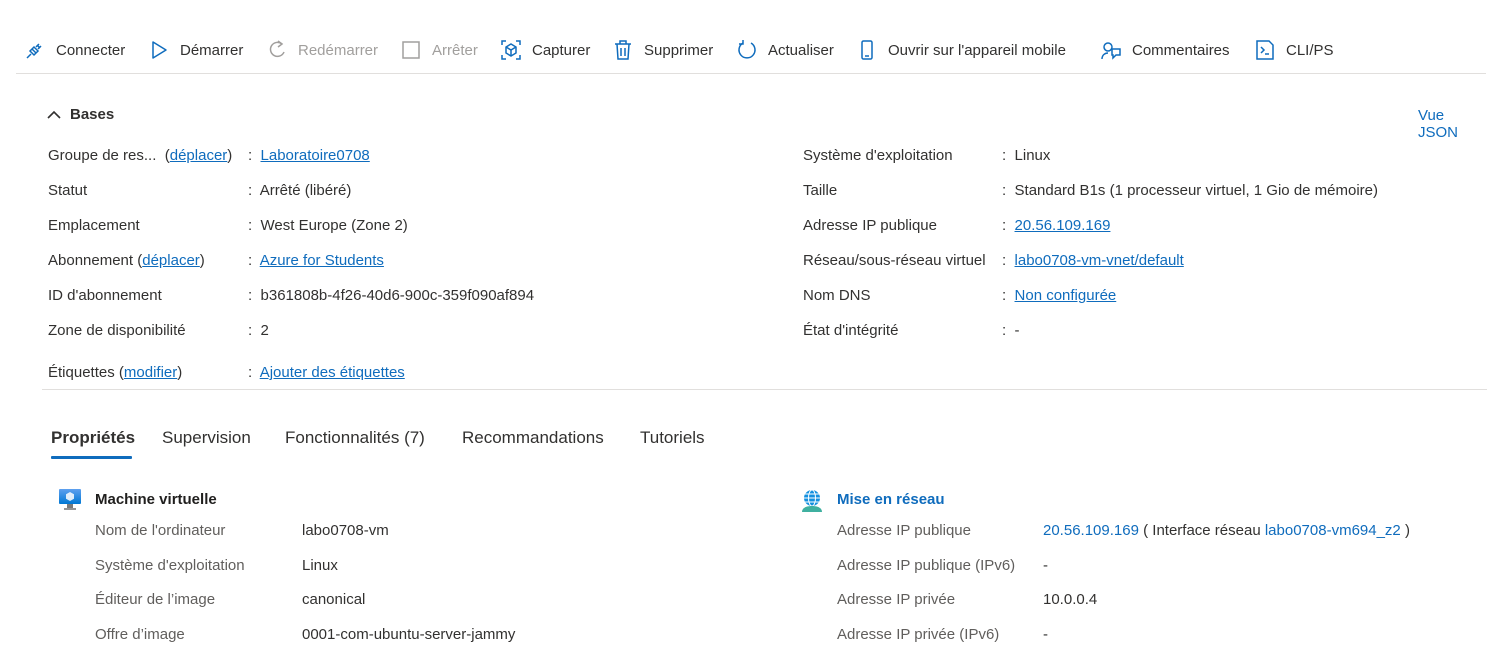 The image size is (1487, 665). What do you see at coordinates (1181, 50) in the screenshot?
I see `feedback-label: Commentaires` at bounding box center [1181, 50].